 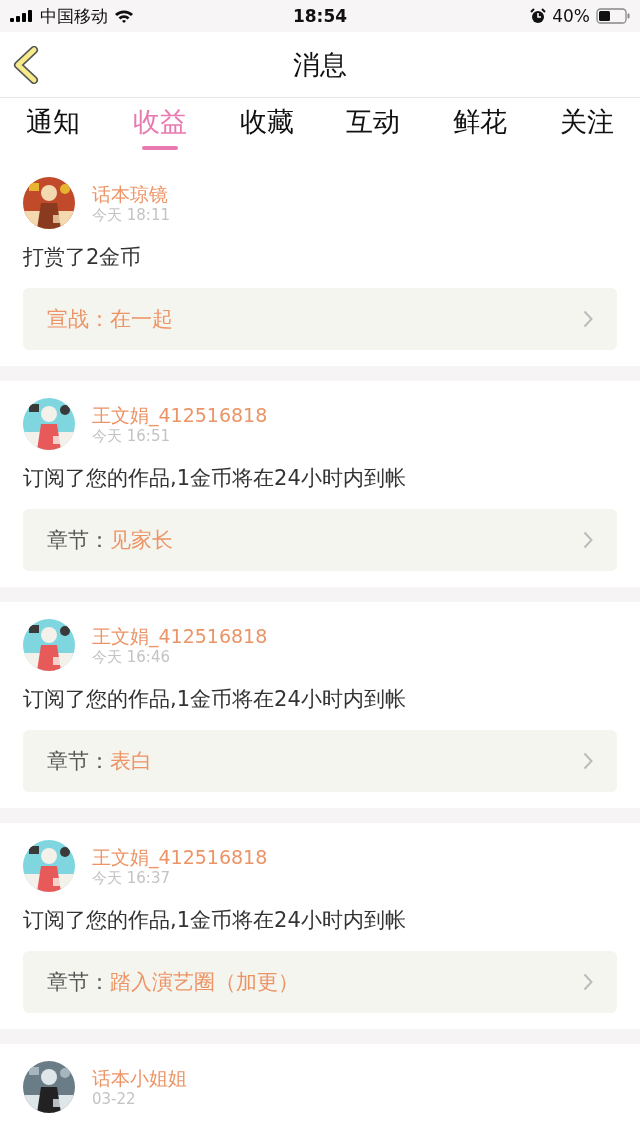 What do you see at coordinates (131, 435) in the screenshot?
I see `message-time: 今天 16:51` at bounding box center [131, 435].